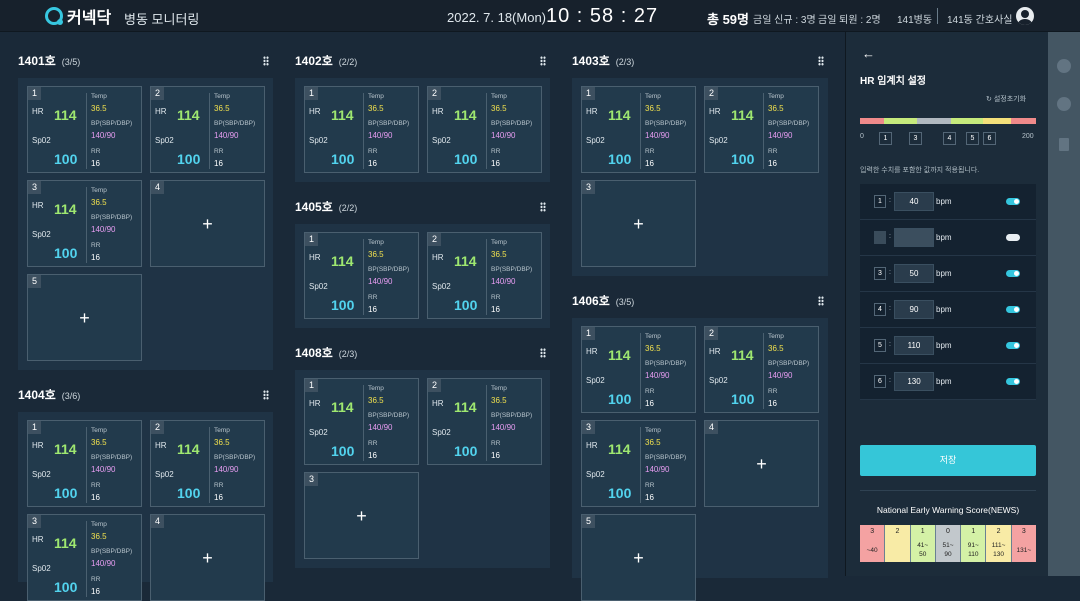 This screenshot has width=1080, height=601. Describe the element at coordinates (1064, 144) in the screenshot. I see `document-icon` at that location.